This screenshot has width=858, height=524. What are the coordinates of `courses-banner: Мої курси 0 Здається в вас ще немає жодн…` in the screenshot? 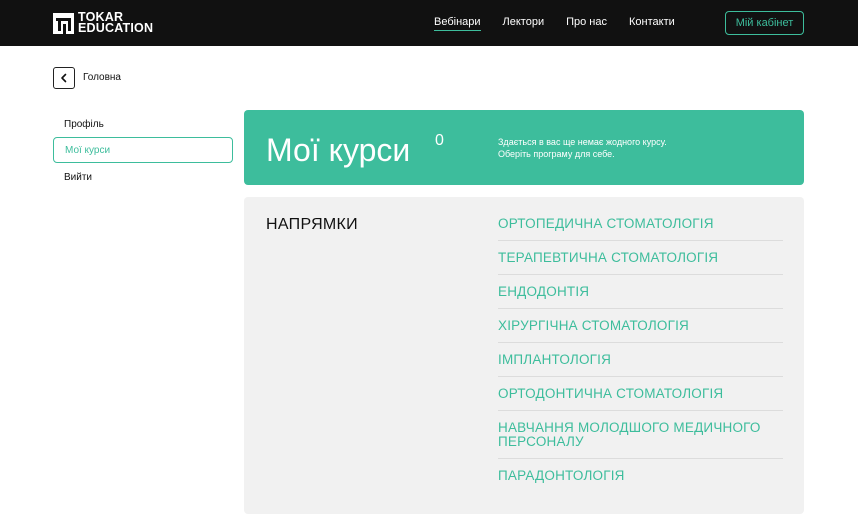 It's located at (524, 147).